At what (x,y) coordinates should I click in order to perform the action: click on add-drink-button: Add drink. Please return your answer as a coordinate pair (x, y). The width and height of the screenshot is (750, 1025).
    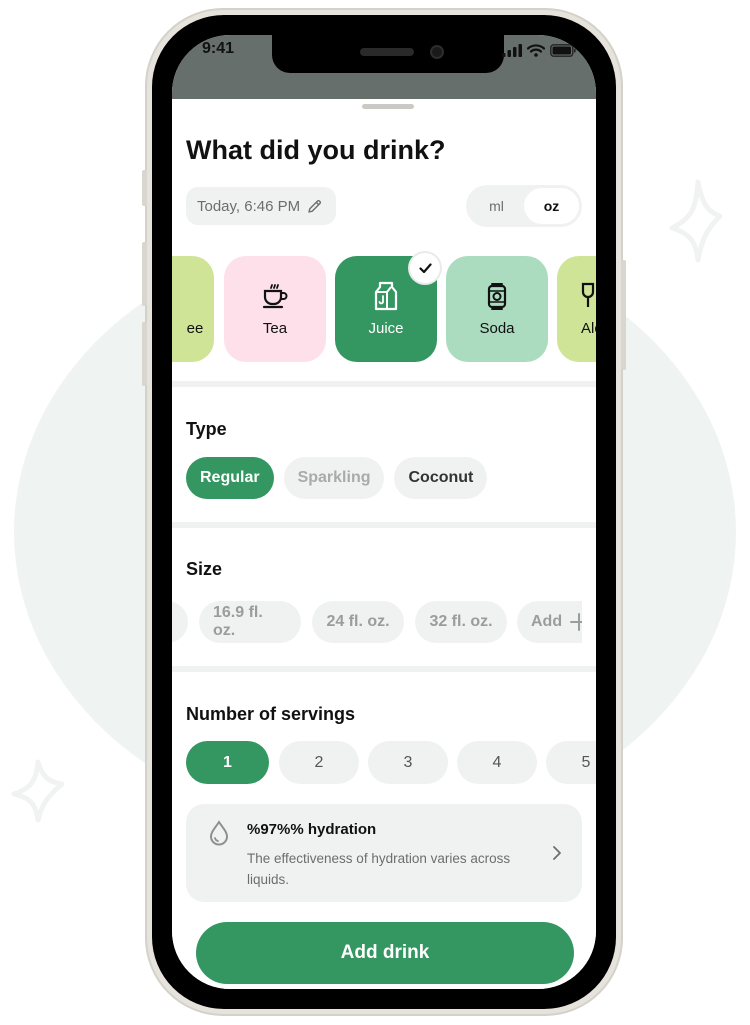
    Looking at the image, I should click on (385, 953).